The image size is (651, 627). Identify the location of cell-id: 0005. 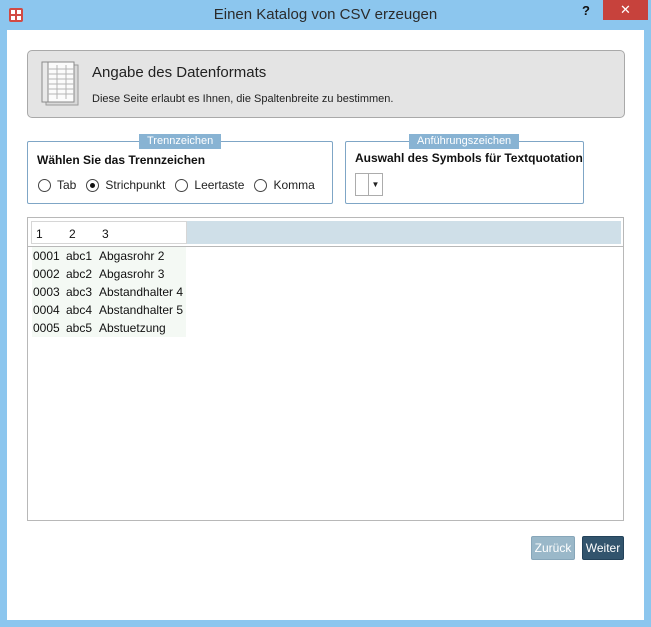
(46, 328).